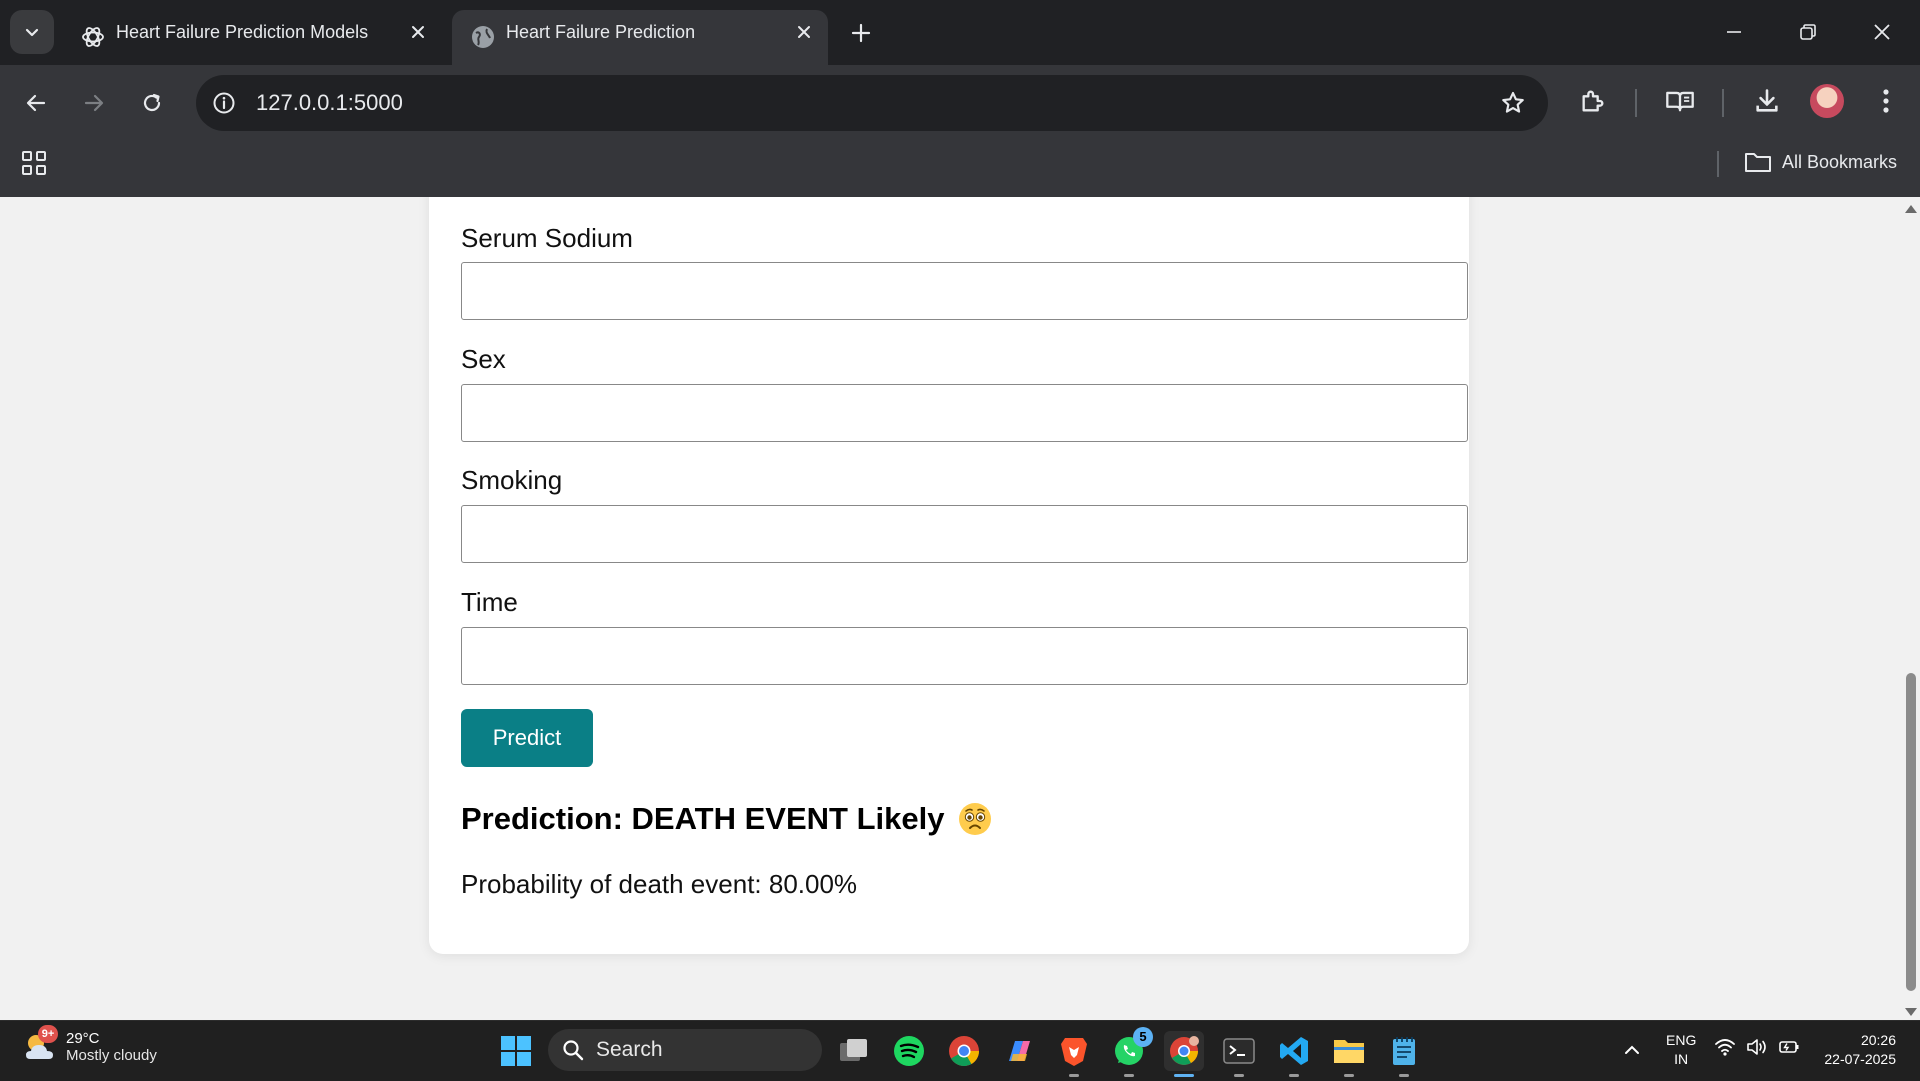 This screenshot has width=1920, height=1081. Describe the element at coordinates (527, 738) in the screenshot. I see `predict-button: Predict` at that location.